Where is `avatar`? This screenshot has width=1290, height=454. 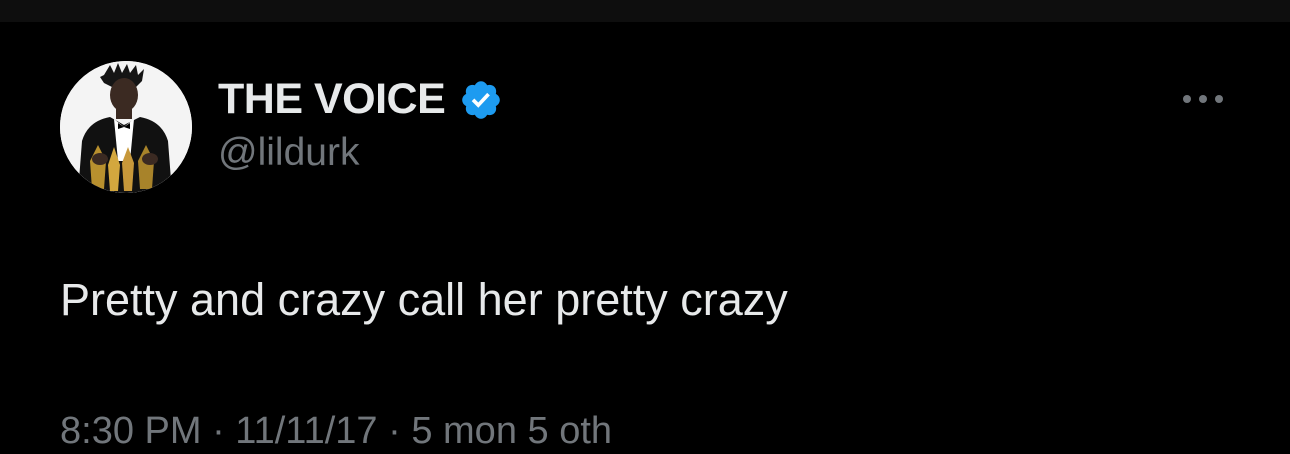 avatar is located at coordinates (126, 127).